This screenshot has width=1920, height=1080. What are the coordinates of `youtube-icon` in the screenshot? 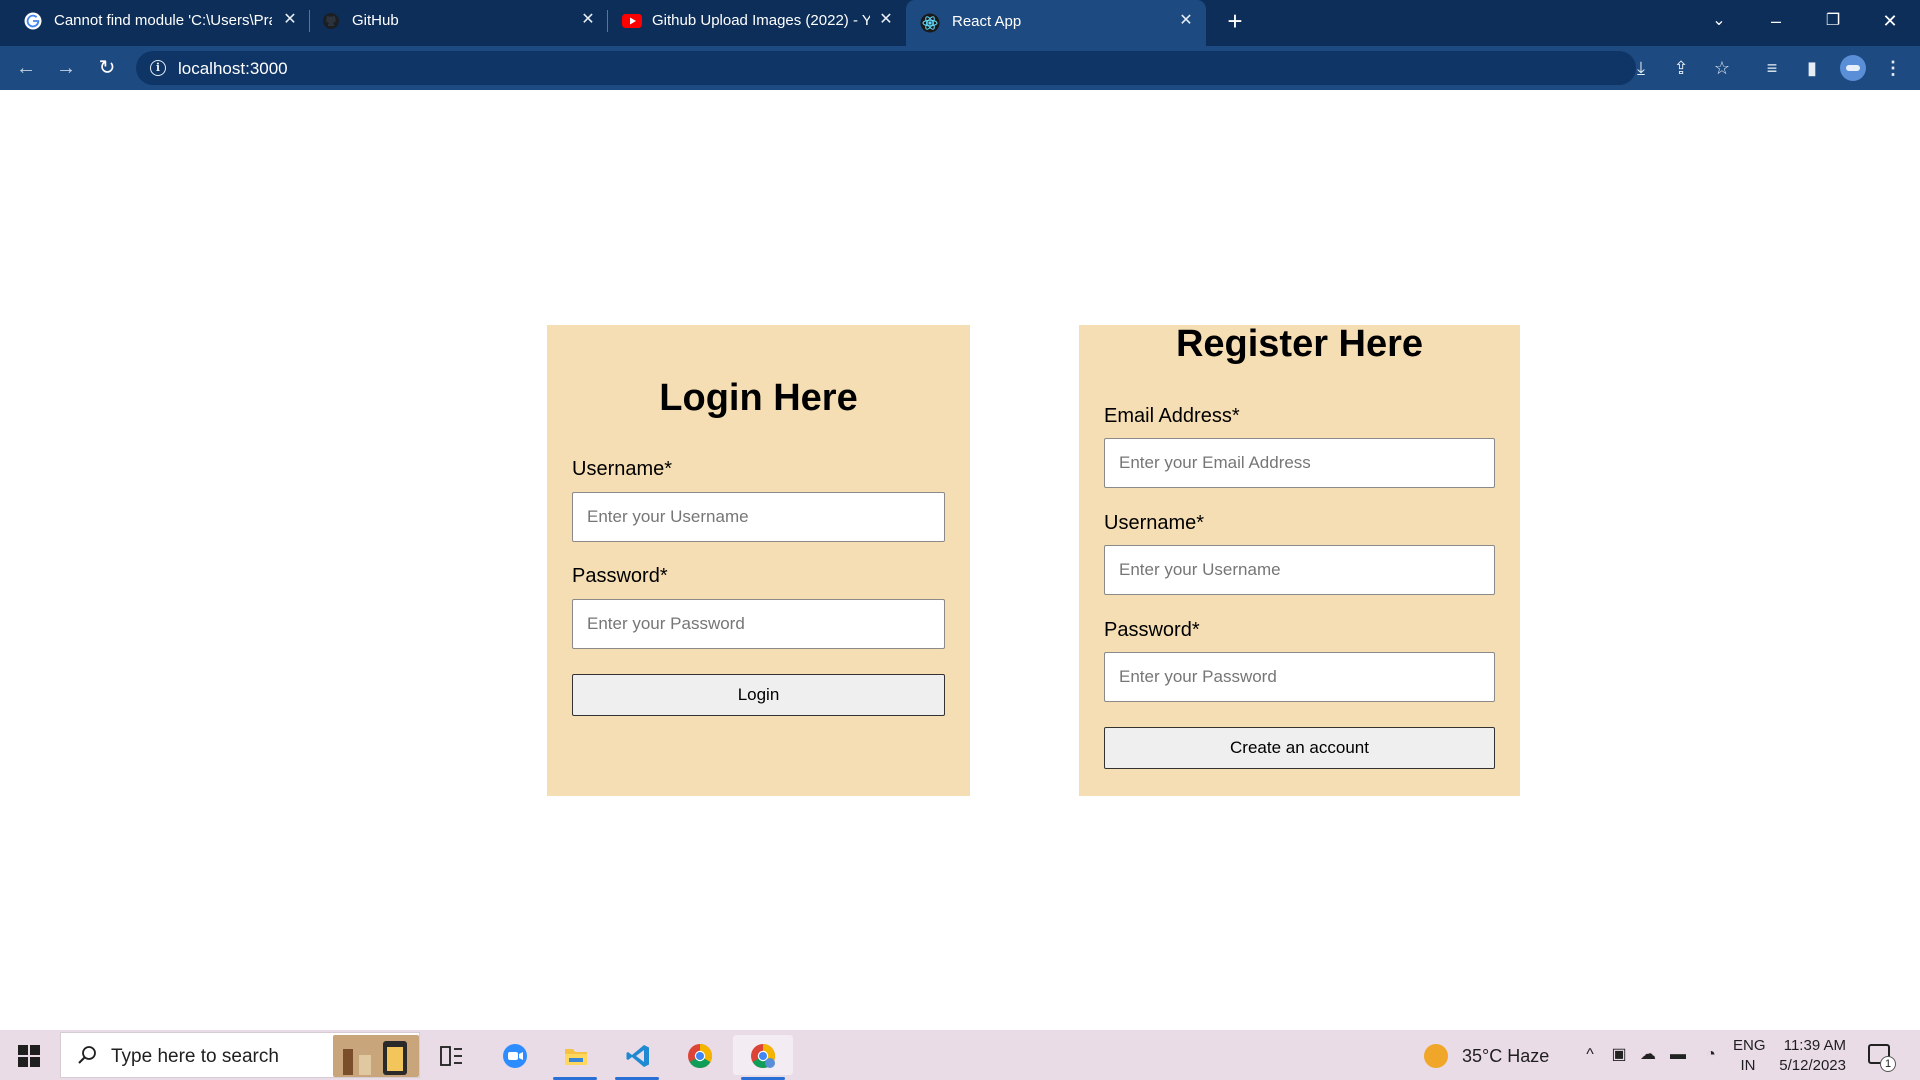 It's located at (632, 21).